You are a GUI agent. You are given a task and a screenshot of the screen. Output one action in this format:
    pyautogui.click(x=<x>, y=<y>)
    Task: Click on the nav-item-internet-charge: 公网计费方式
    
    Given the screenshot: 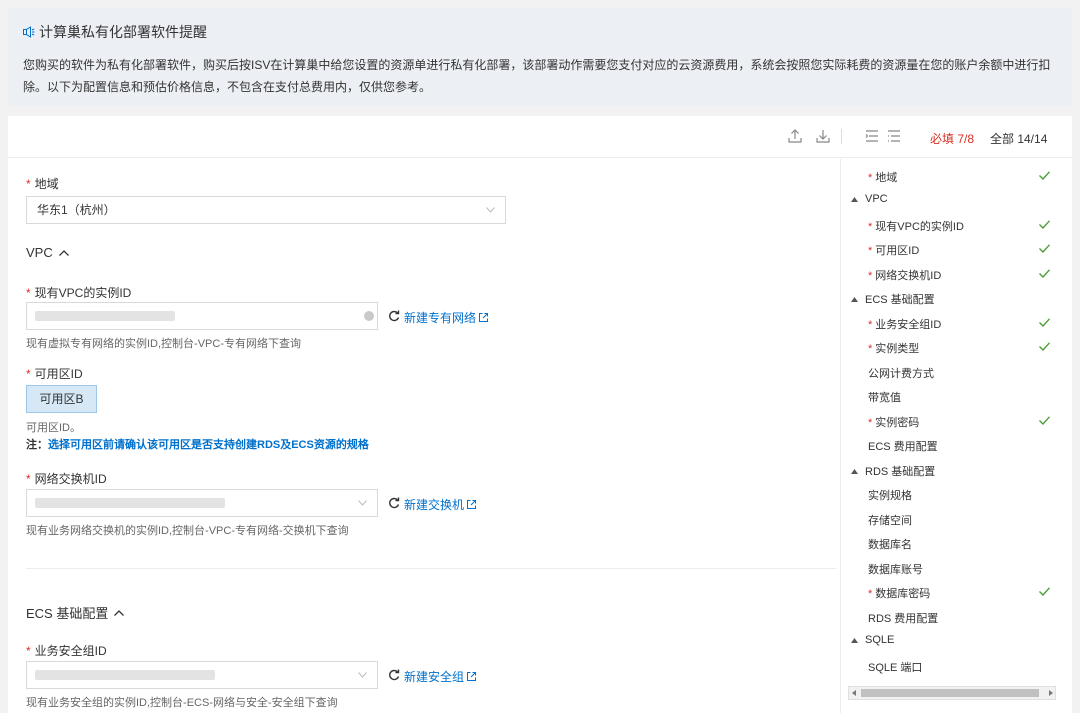 What is the action you would take?
    pyautogui.click(x=901, y=373)
    